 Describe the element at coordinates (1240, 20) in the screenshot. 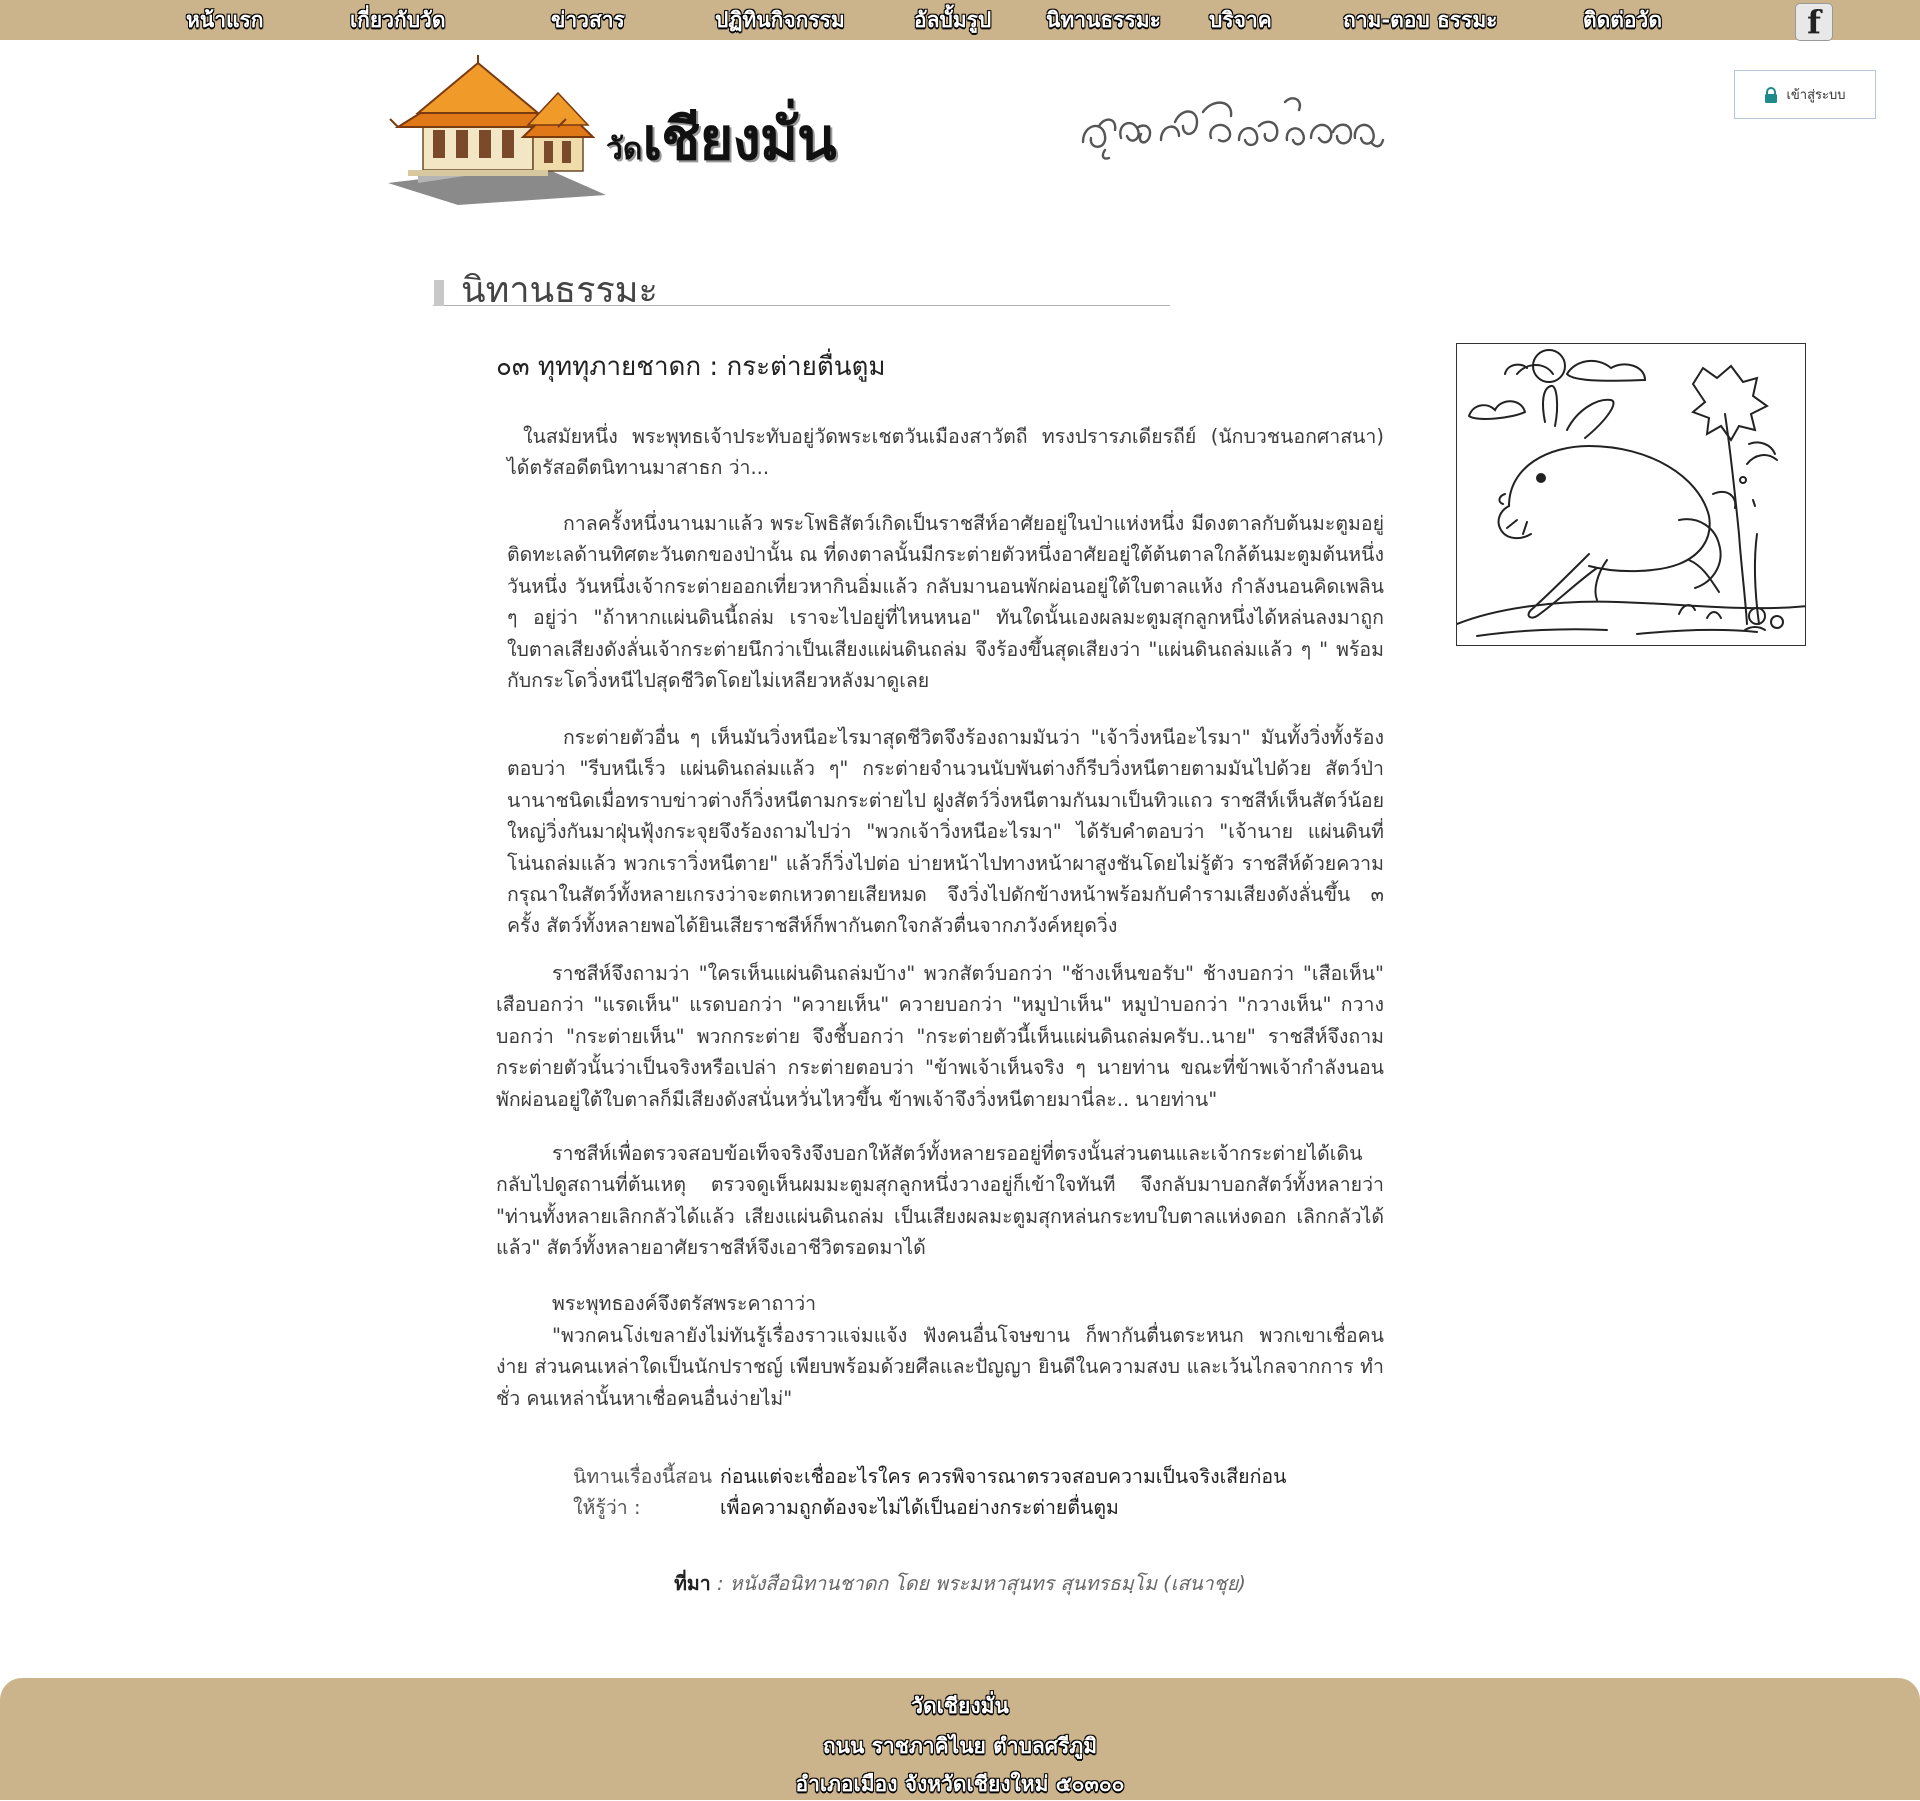

I see `nav-item-donate: บริจาค` at that location.